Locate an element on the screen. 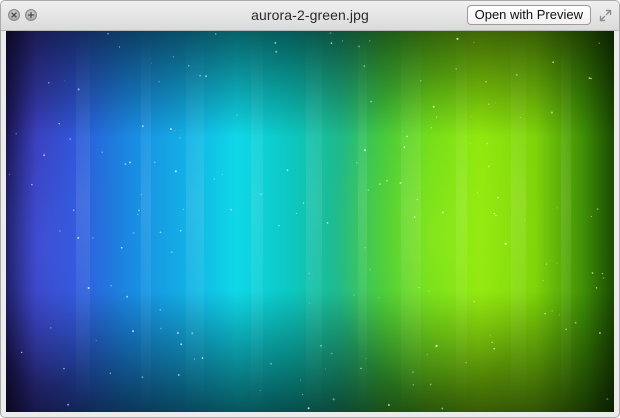  fullscreen-button is located at coordinates (31, 15).